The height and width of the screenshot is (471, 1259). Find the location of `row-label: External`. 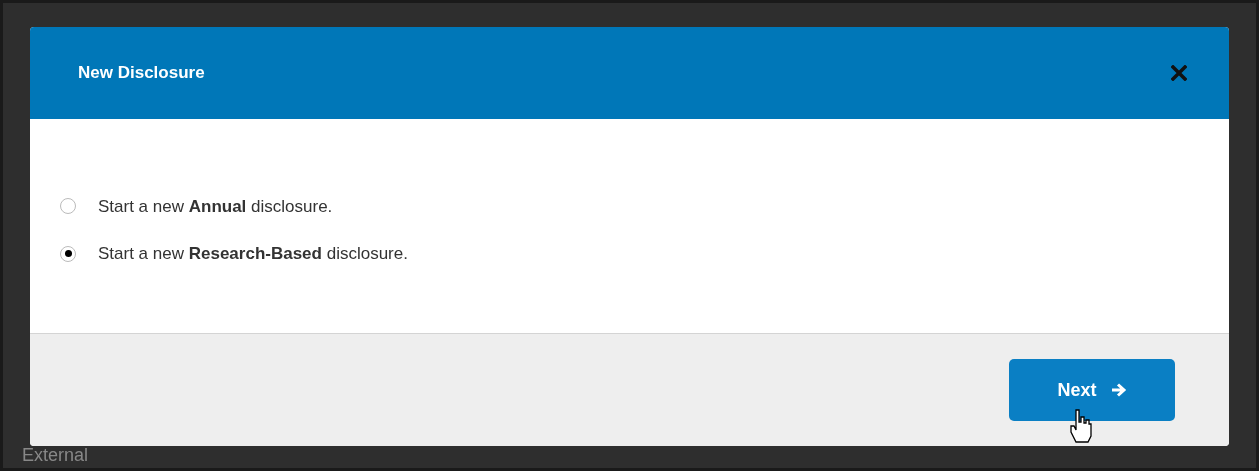

row-label: External is located at coordinates (55, 455).